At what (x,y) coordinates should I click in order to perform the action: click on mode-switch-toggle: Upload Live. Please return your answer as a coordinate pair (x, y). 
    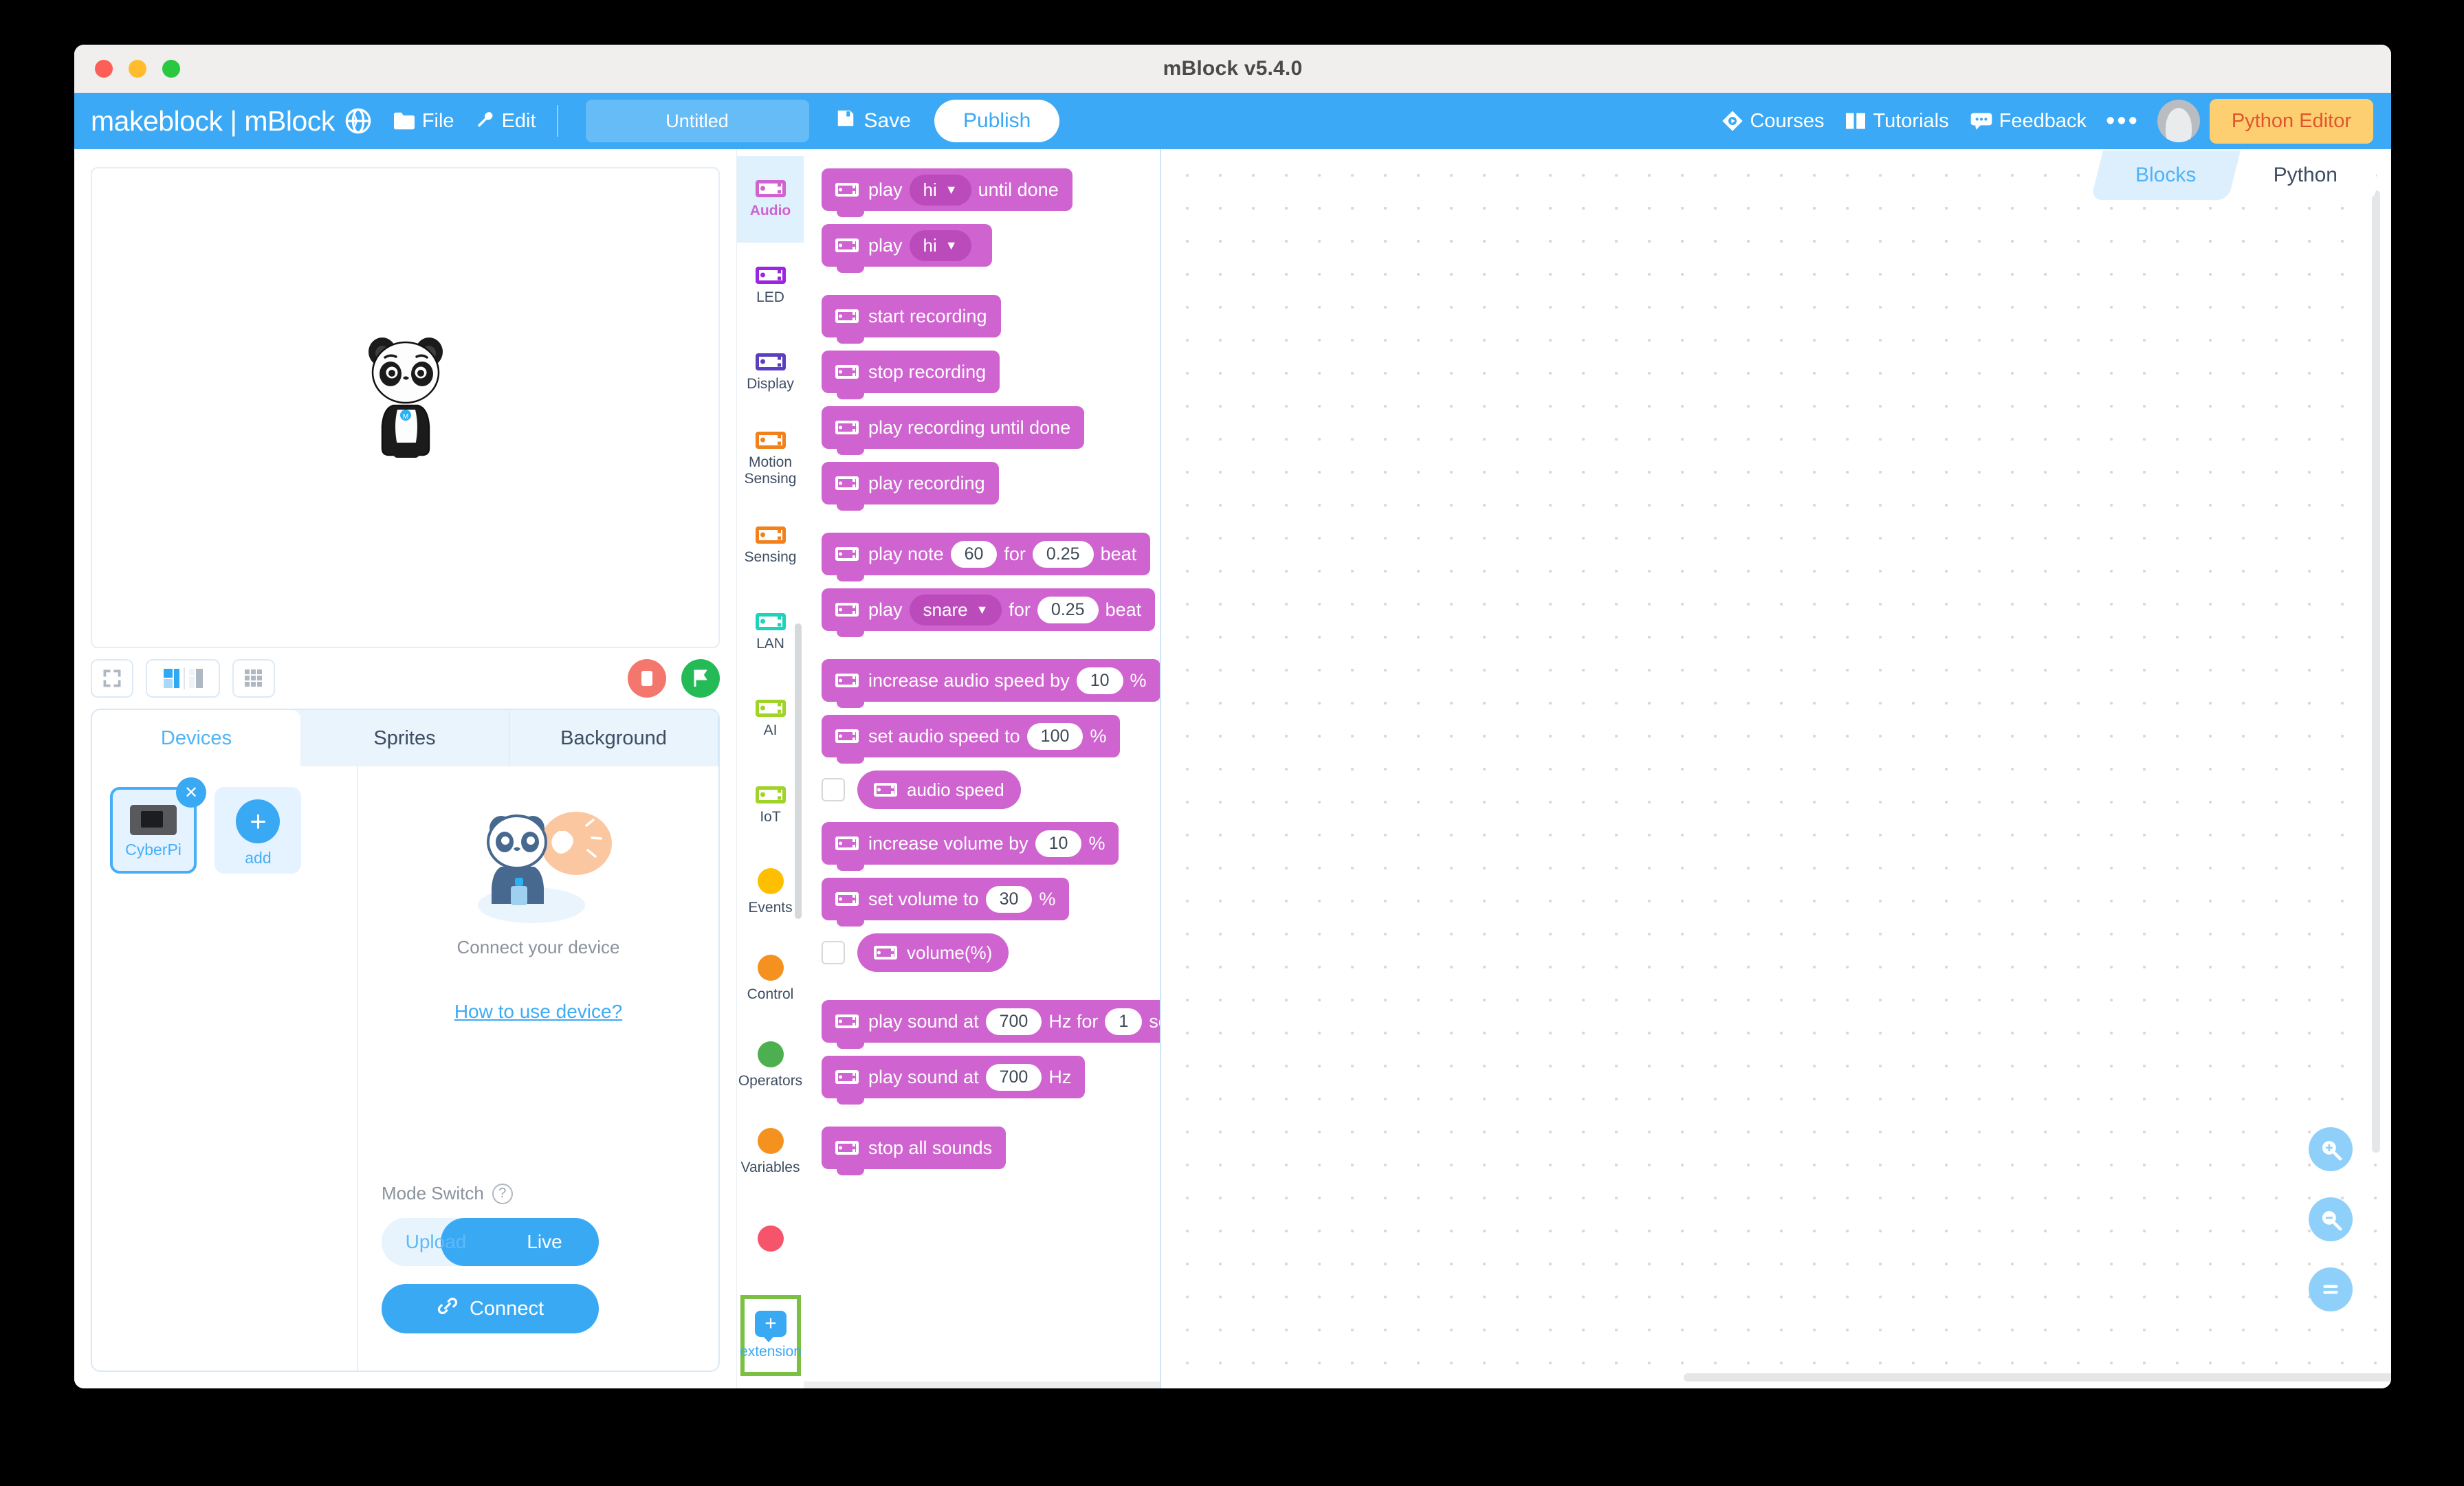
    Looking at the image, I should click on (490, 1242).